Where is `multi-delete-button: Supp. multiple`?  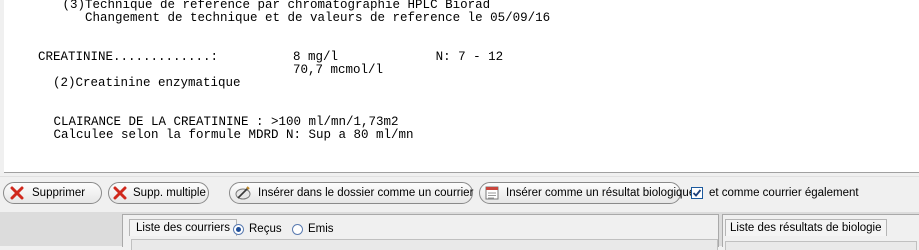
multi-delete-button: Supp. multiple is located at coordinates (158, 193).